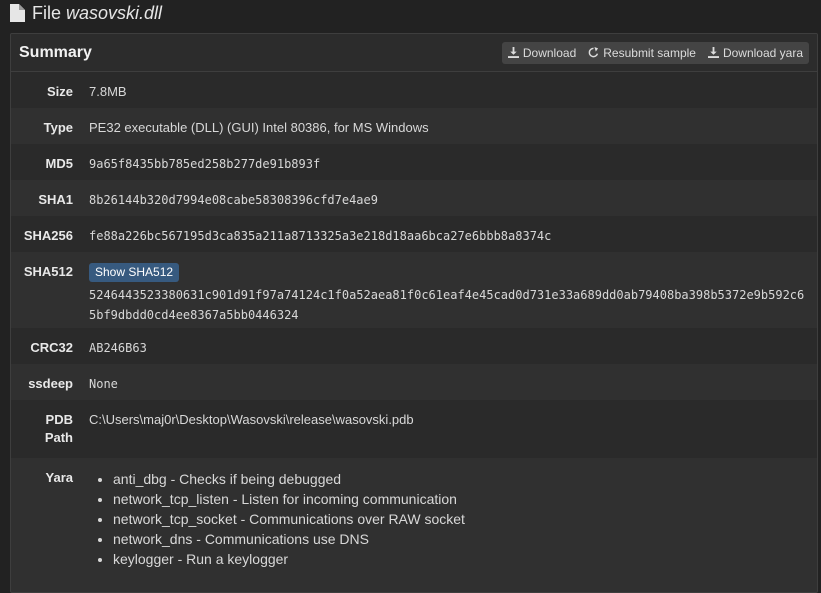  I want to click on download-yara-button: Download yara, so click(755, 52).